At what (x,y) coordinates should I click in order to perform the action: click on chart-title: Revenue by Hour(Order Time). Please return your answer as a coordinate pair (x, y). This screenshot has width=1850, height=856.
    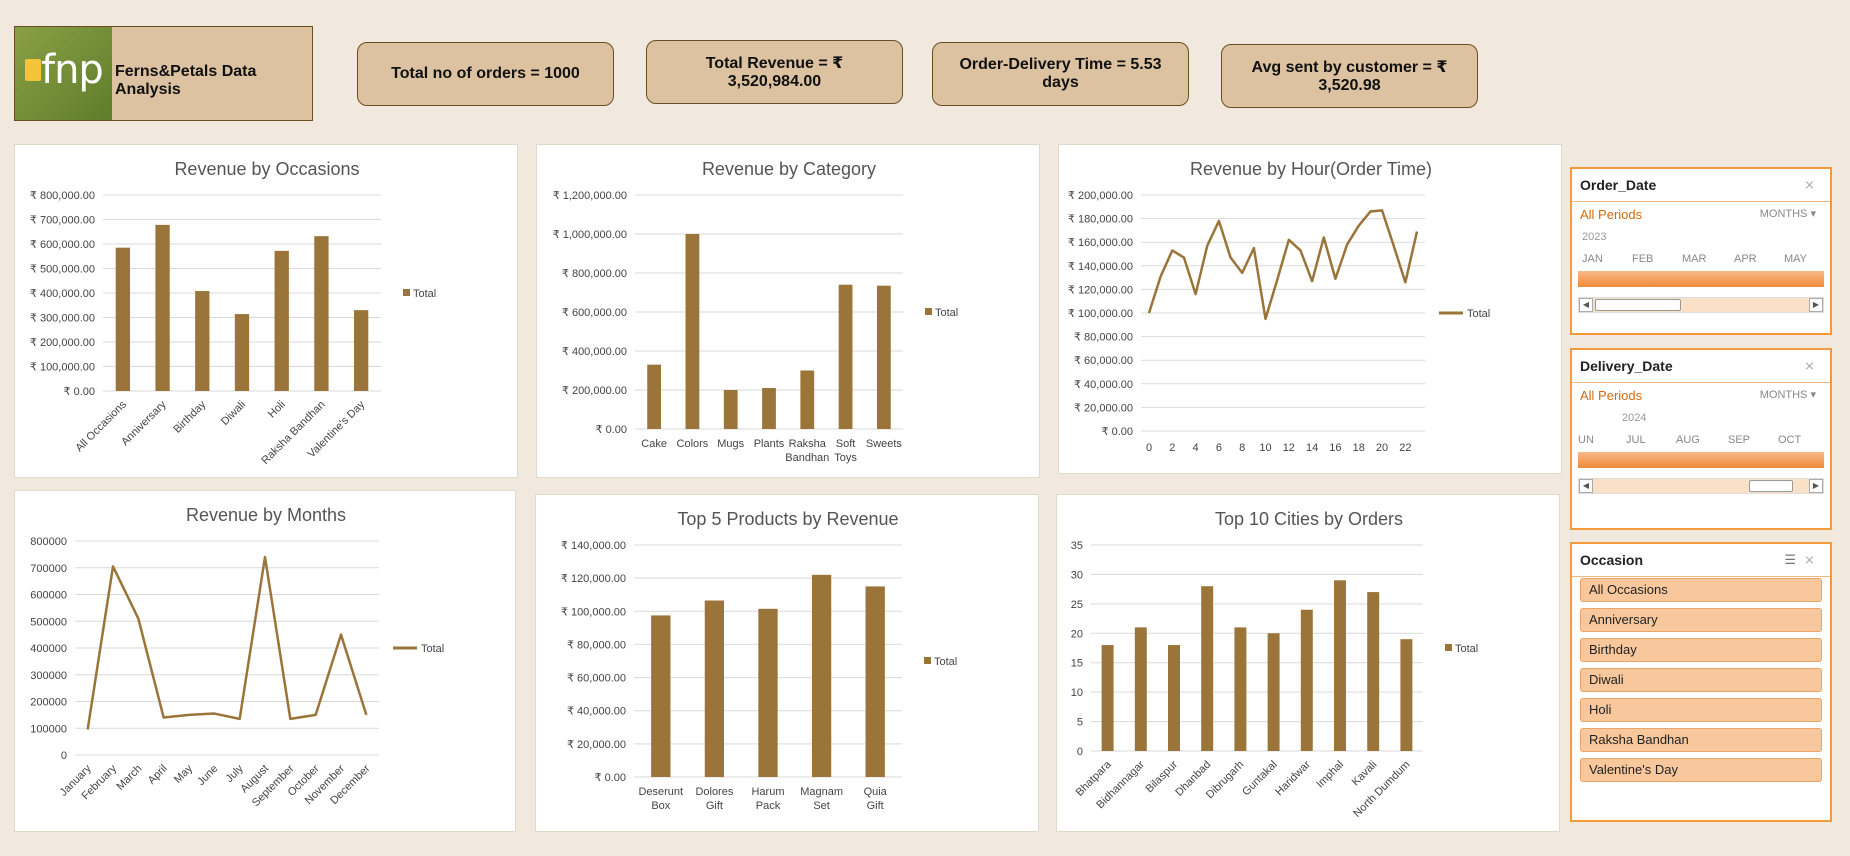
    Looking at the image, I should click on (1311, 169).